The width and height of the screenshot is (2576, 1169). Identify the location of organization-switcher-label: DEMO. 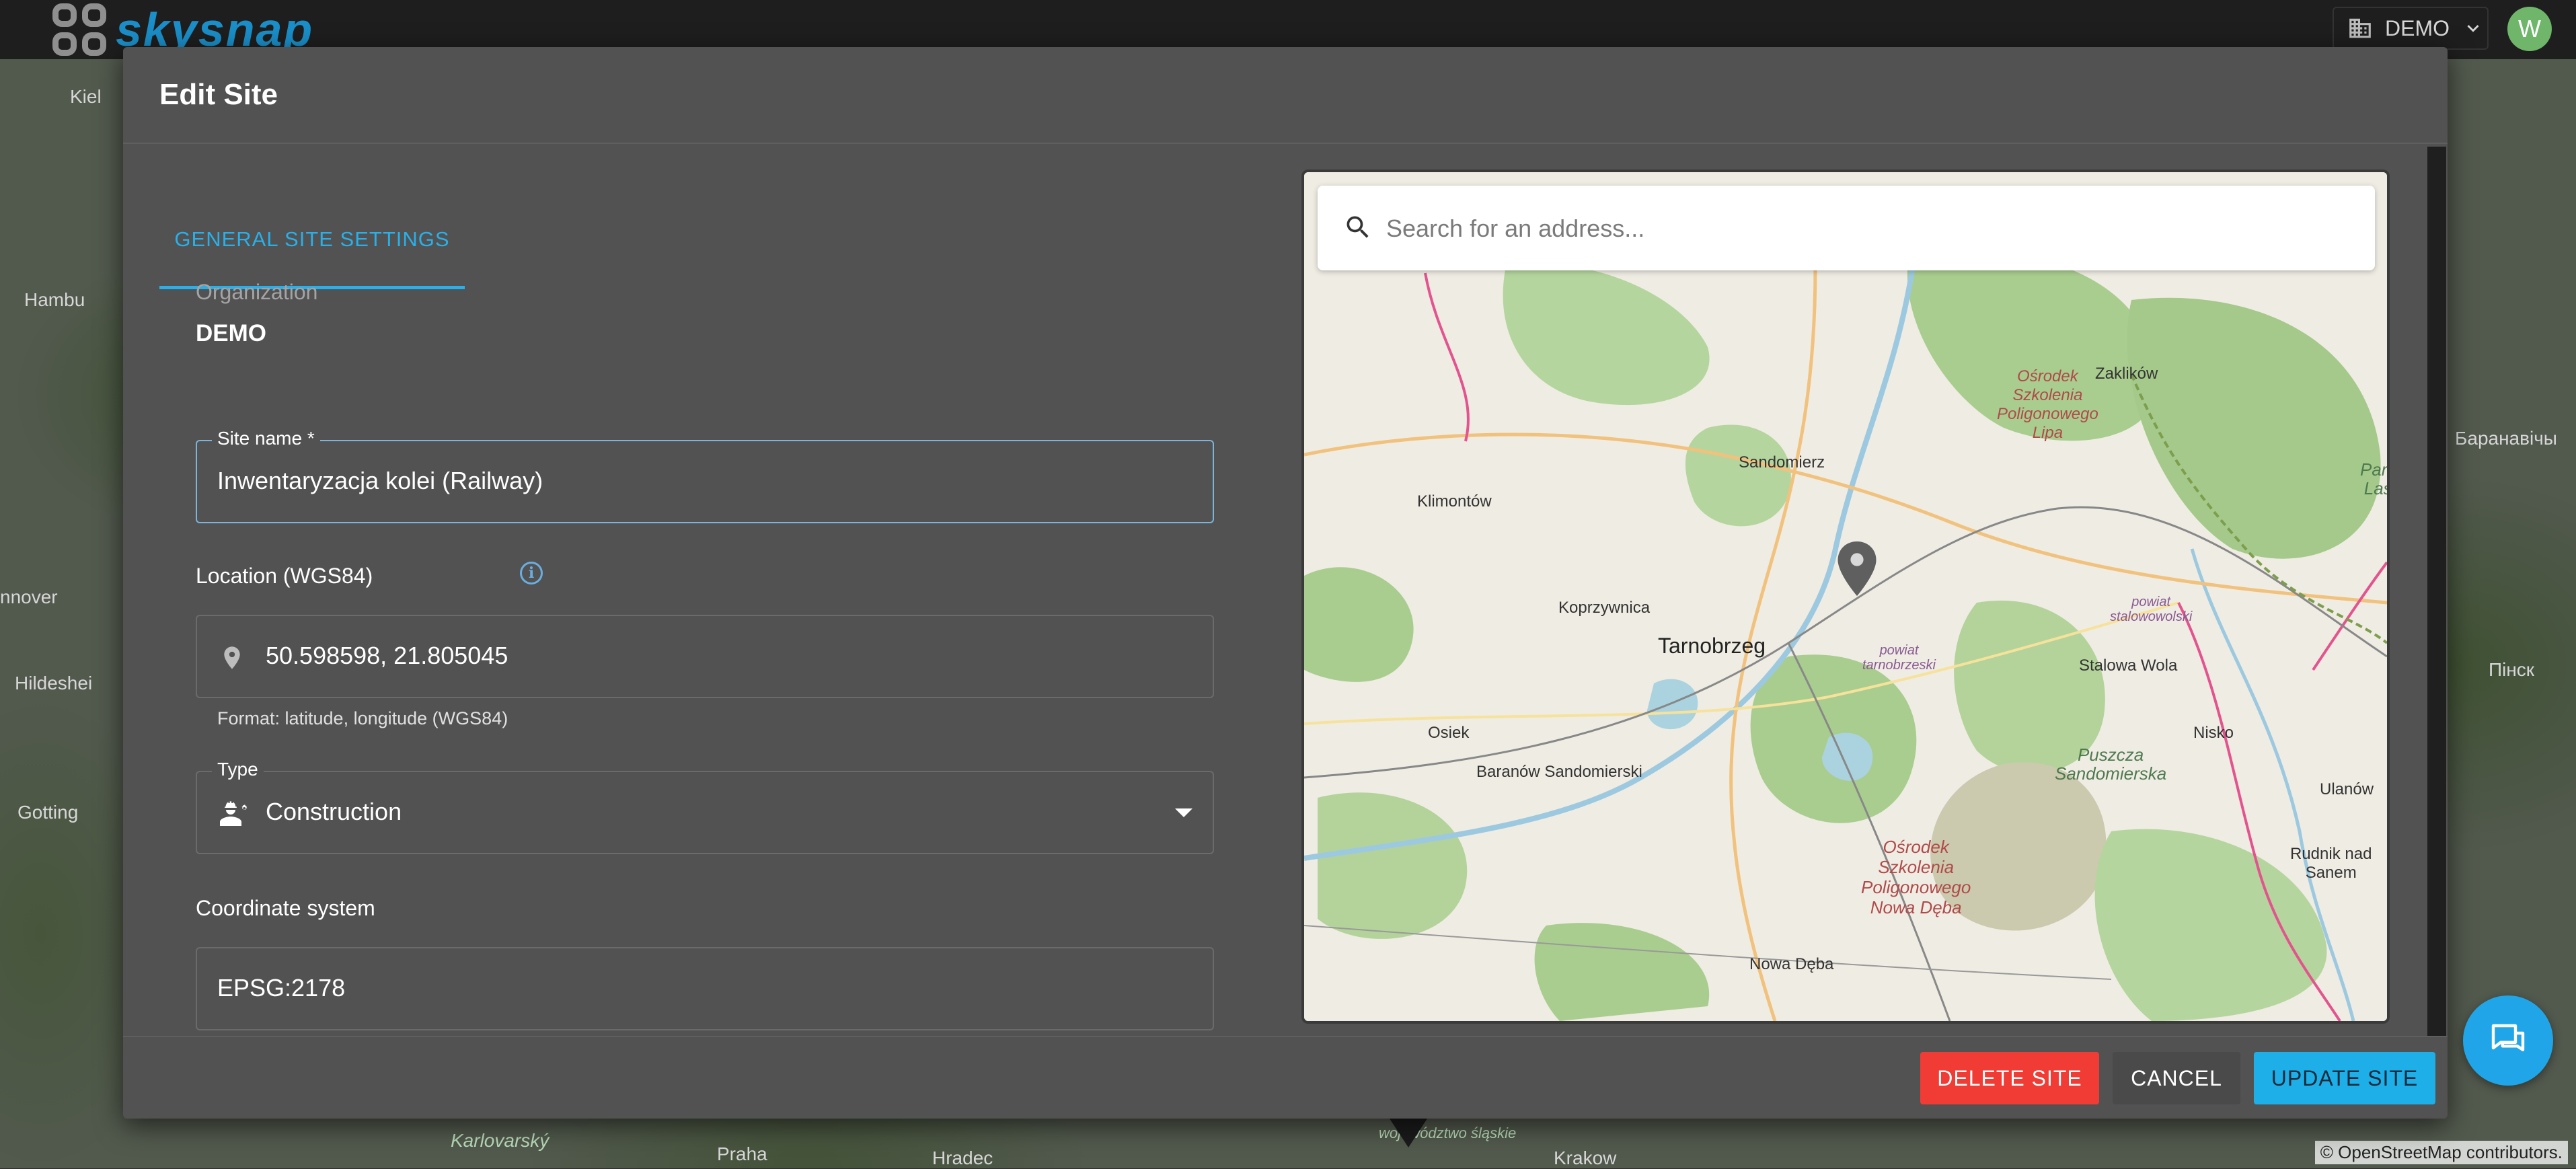
(2417, 28).